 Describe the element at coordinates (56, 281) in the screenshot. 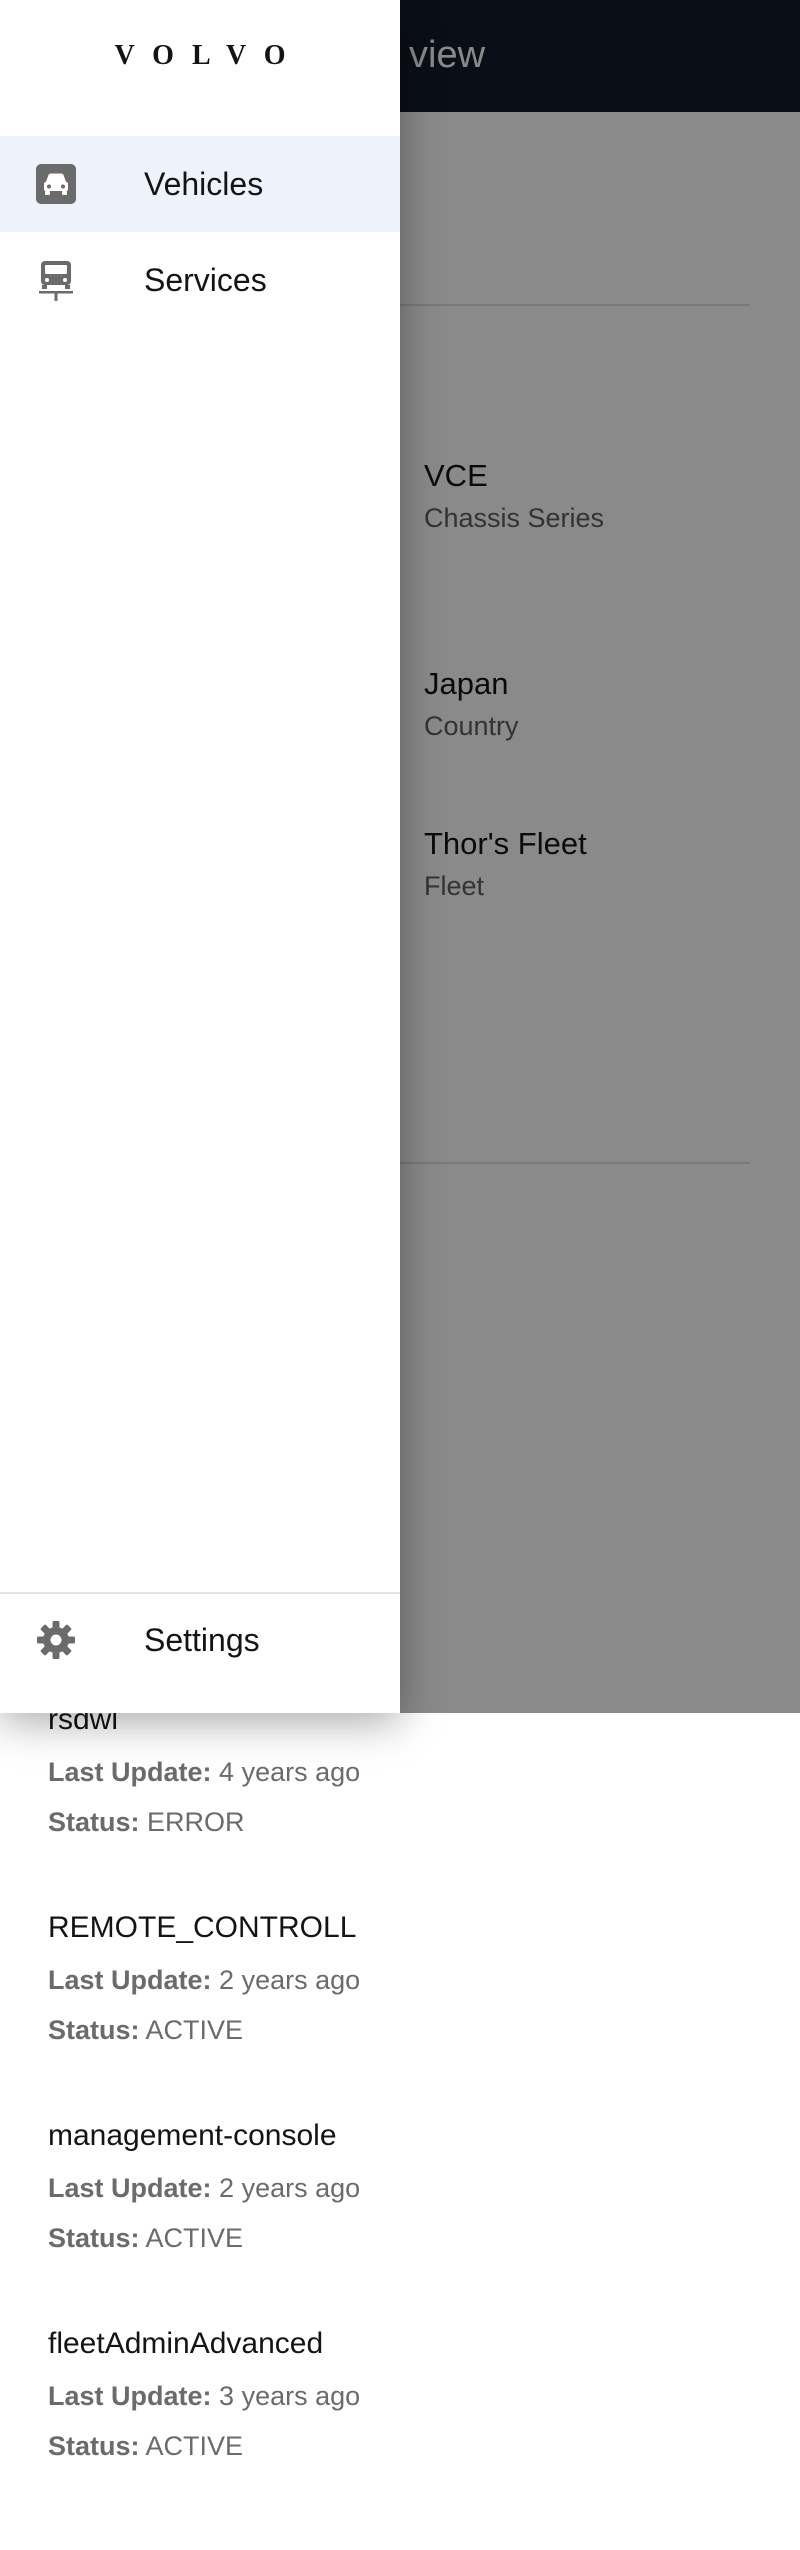

I see `bus-stop-icon` at that location.